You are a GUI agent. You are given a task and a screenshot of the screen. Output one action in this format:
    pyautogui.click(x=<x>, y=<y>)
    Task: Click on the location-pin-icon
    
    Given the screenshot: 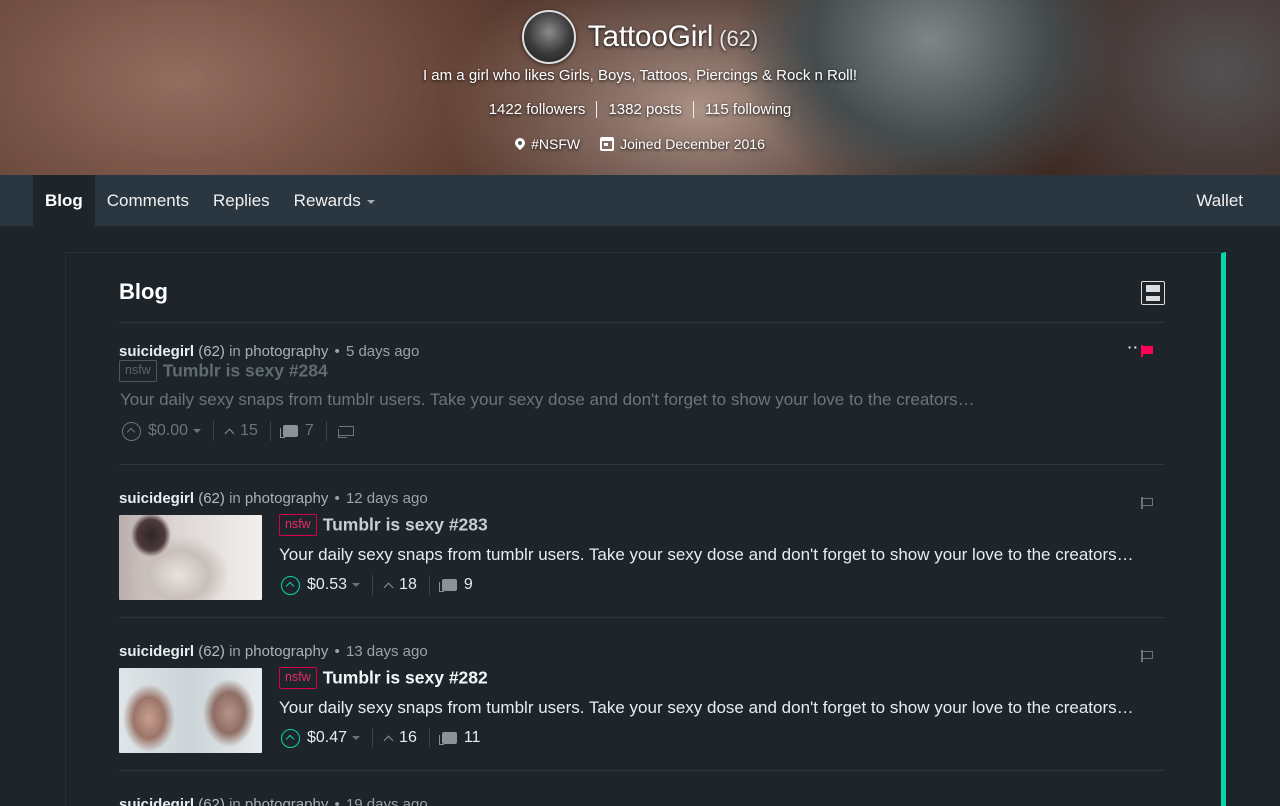 What is the action you would take?
    pyautogui.click(x=520, y=144)
    